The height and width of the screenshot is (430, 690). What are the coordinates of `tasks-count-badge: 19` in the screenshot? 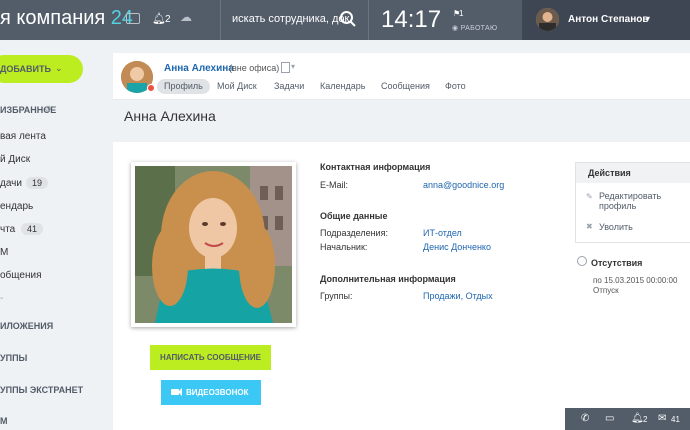 It's located at (37, 183).